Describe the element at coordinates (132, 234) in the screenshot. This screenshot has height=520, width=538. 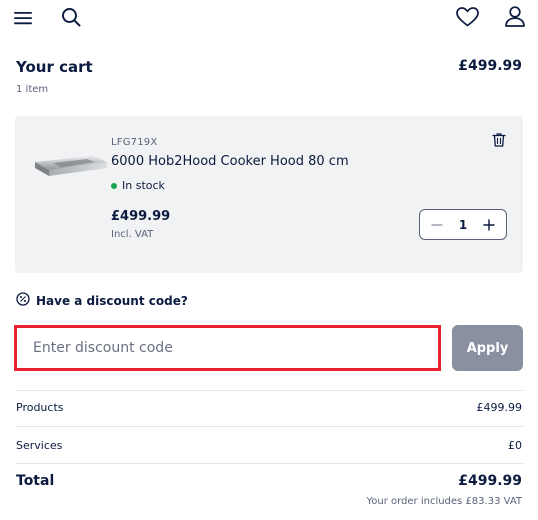
I see `item-vat-note: Incl. VAT` at that location.